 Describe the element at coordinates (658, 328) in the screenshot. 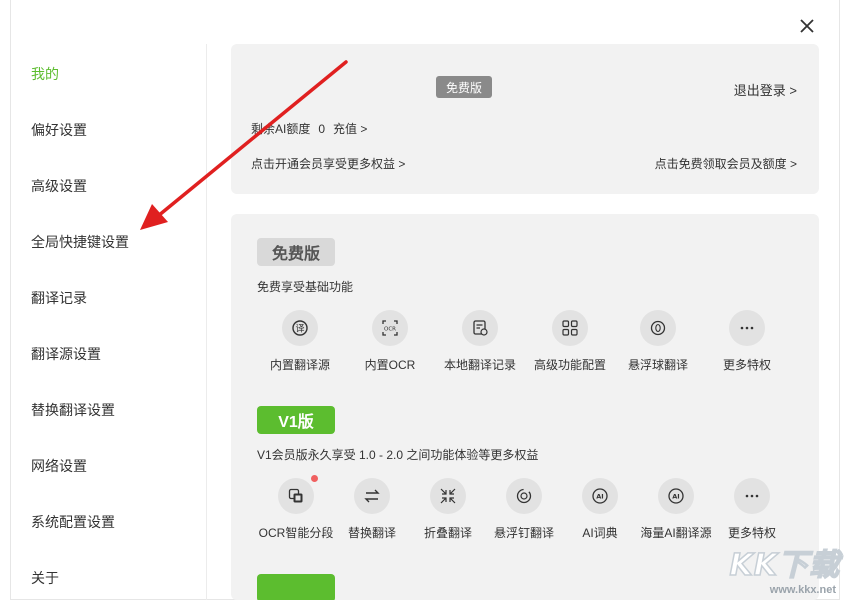

I see `floating-ball-icon` at that location.